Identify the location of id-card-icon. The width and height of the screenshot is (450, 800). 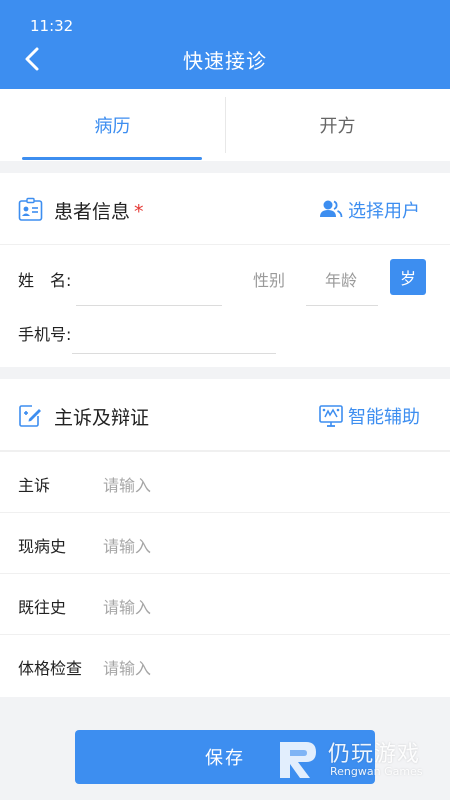
(30, 209).